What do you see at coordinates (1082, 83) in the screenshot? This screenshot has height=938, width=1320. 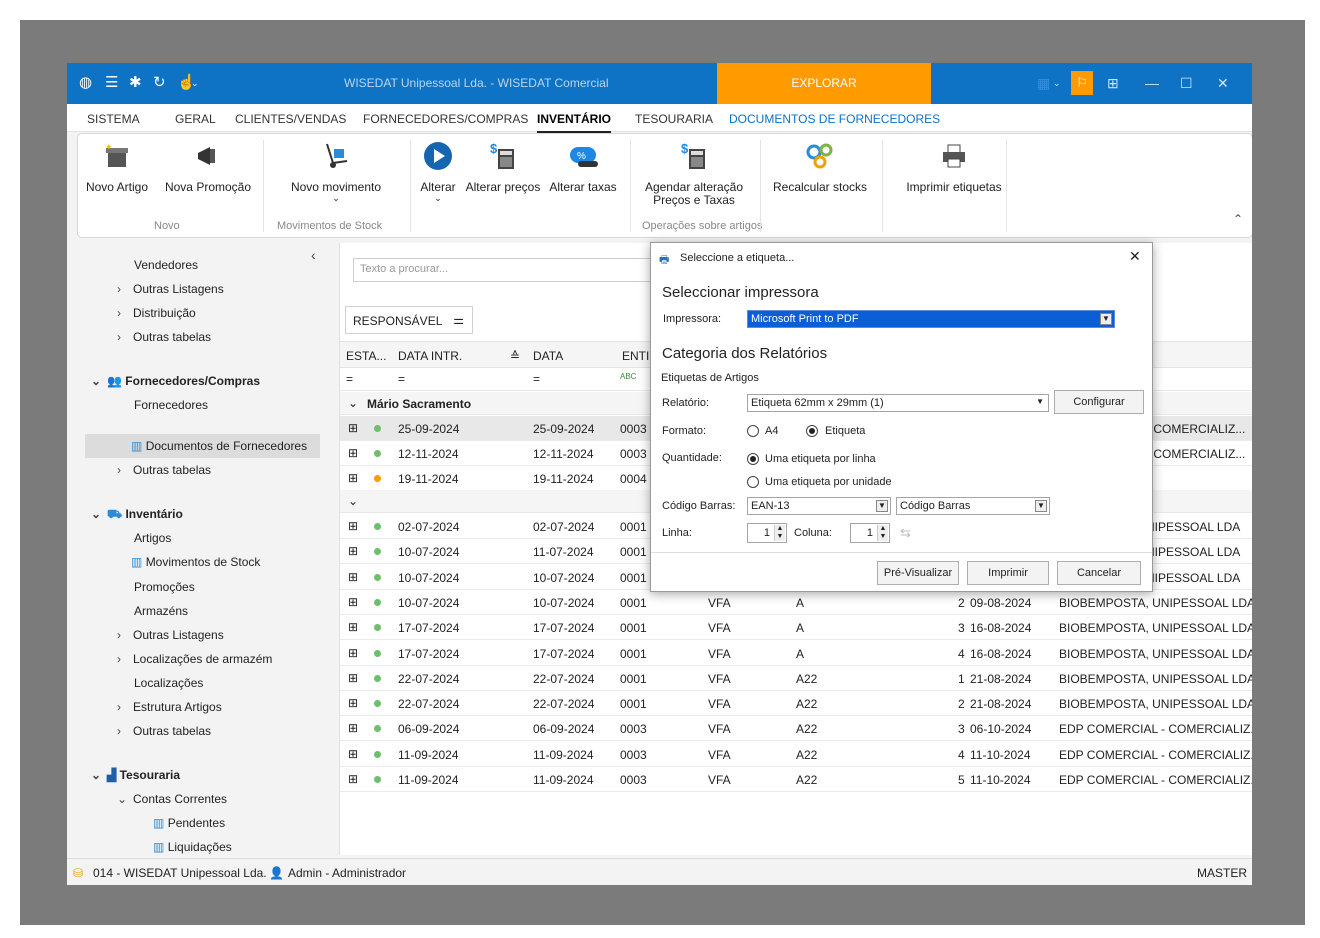 I see `flag-icon: ⚐` at bounding box center [1082, 83].